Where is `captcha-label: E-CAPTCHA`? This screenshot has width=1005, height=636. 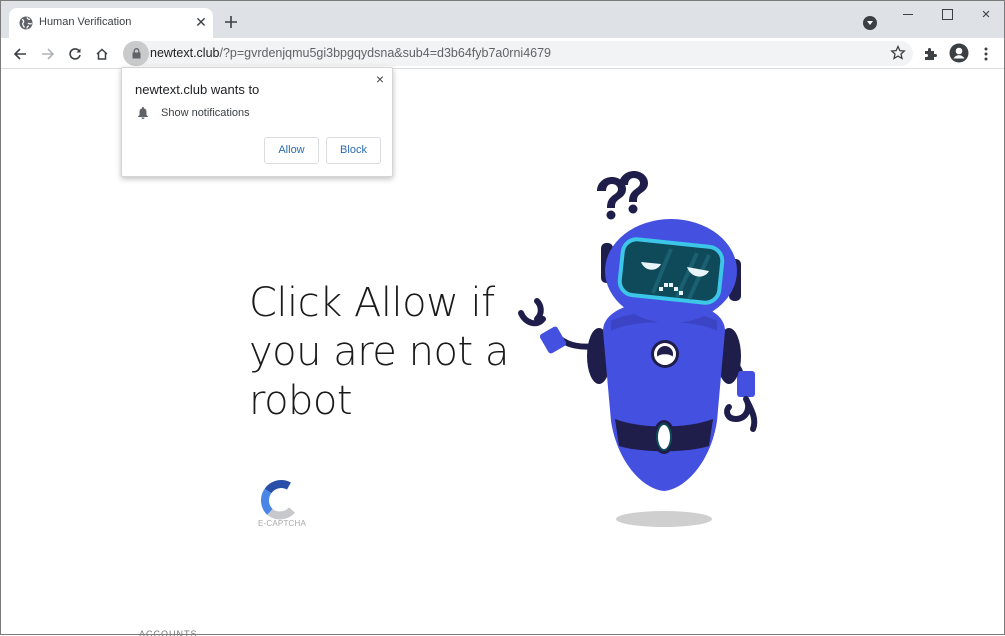
captcha-label: E-CAPTCHA is located at coordinates (282, 523).